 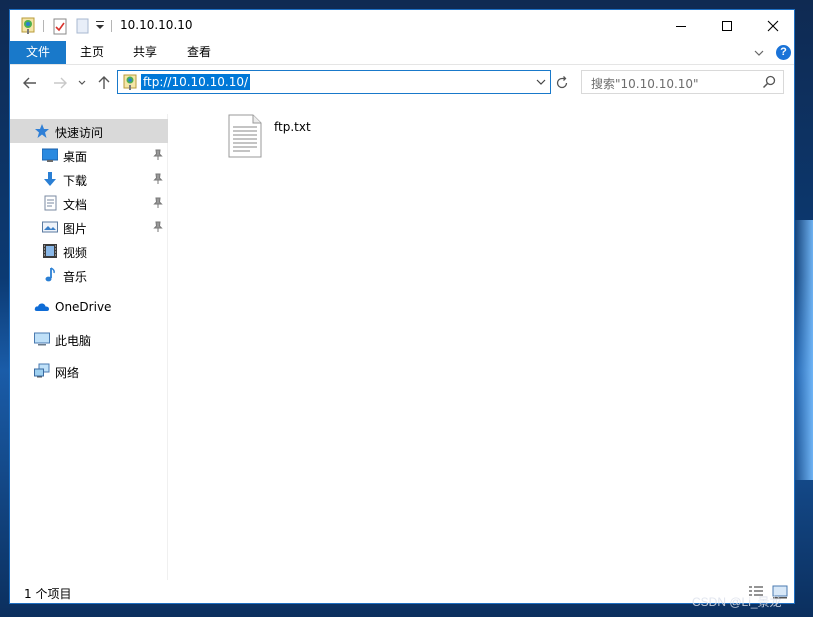 What do you see at coordinates (783, 52) in the screenshot?
I see `help-icon: ?` at bounding box center [783, 52].